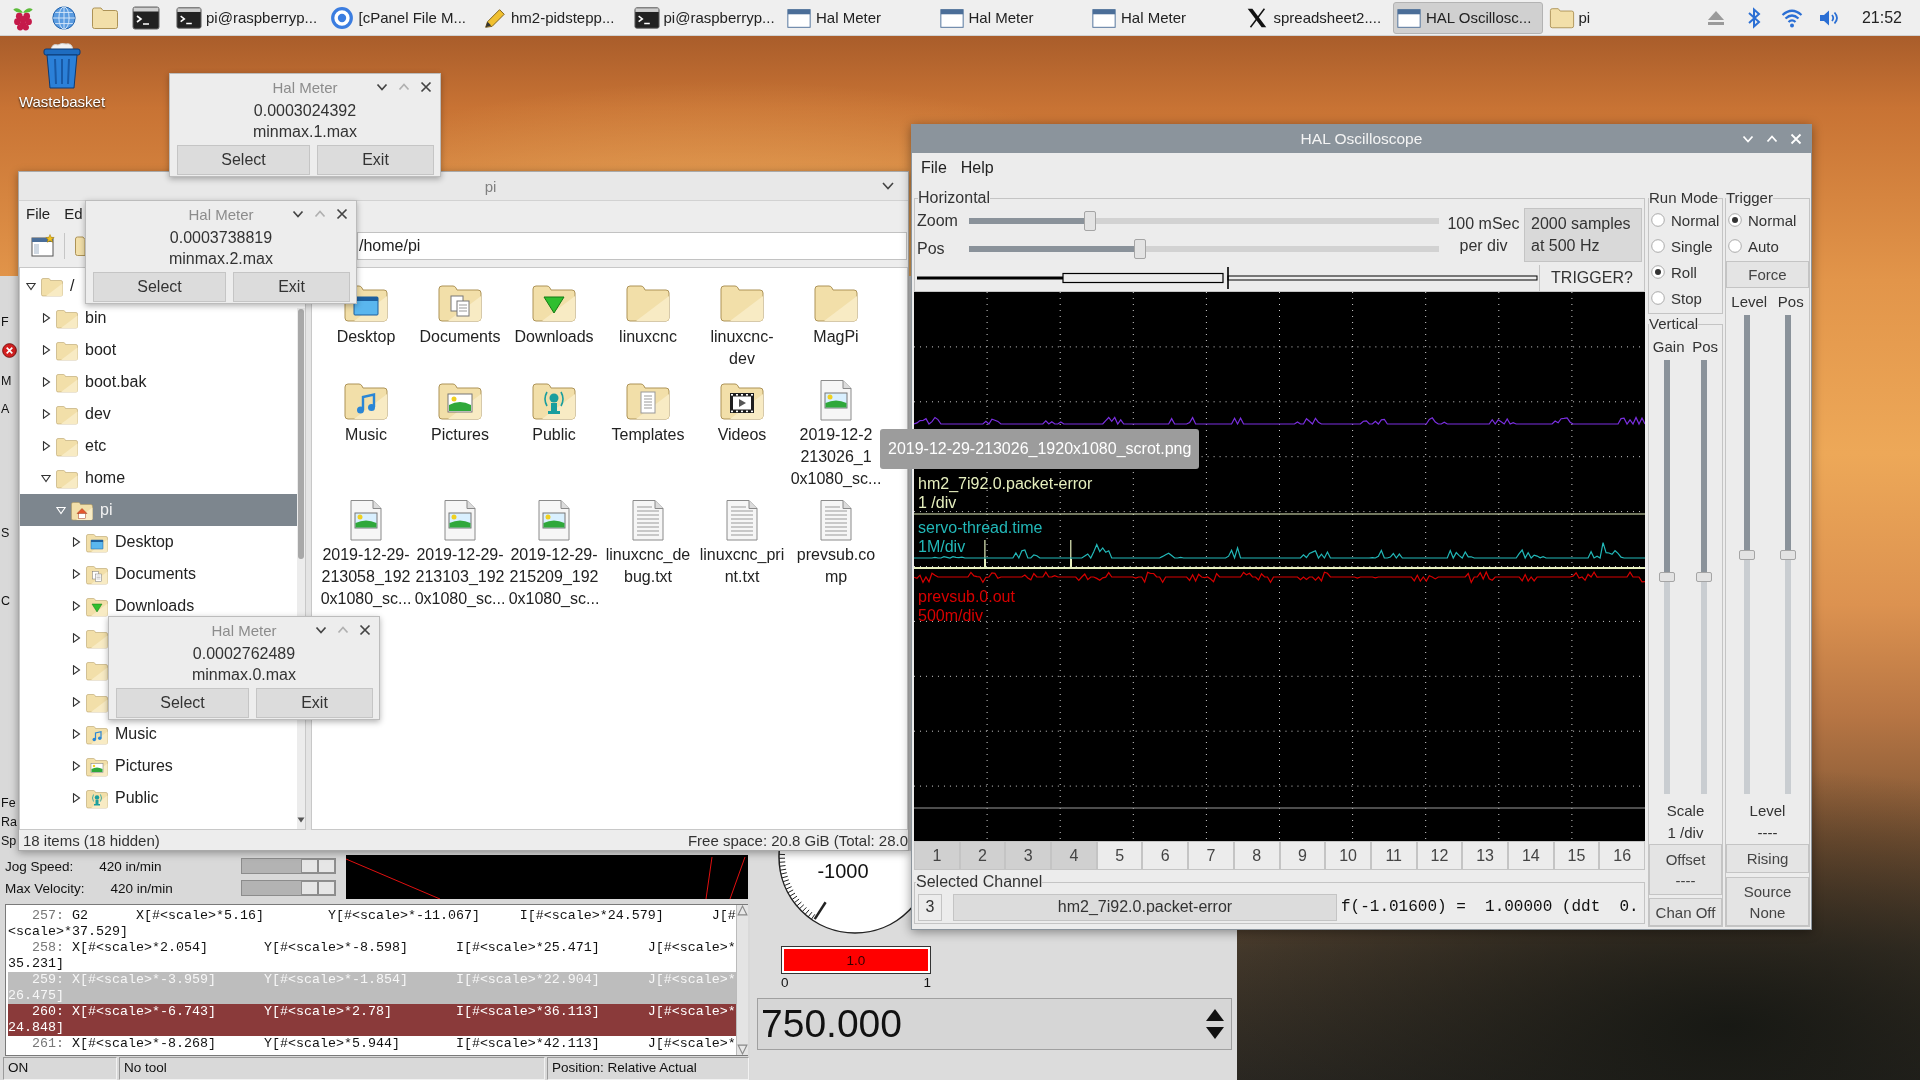  Describe the element at coordinates (62, 76) in the screenshot. I see `desktop-shortcut: Wastebasket` at that location.